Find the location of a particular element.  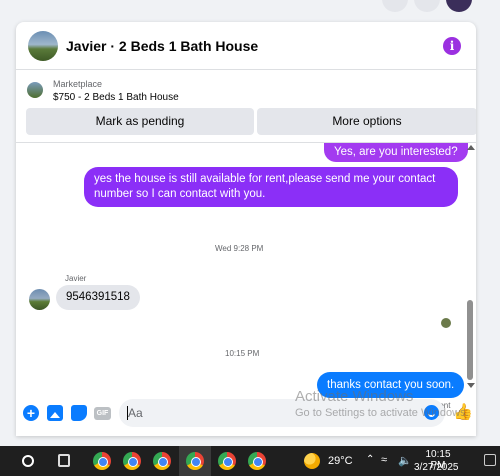

taskbar: 29°C ⌃ ≈ 🔈 10:15 PM 3/27/2025 is located at coordinates (250, 461).